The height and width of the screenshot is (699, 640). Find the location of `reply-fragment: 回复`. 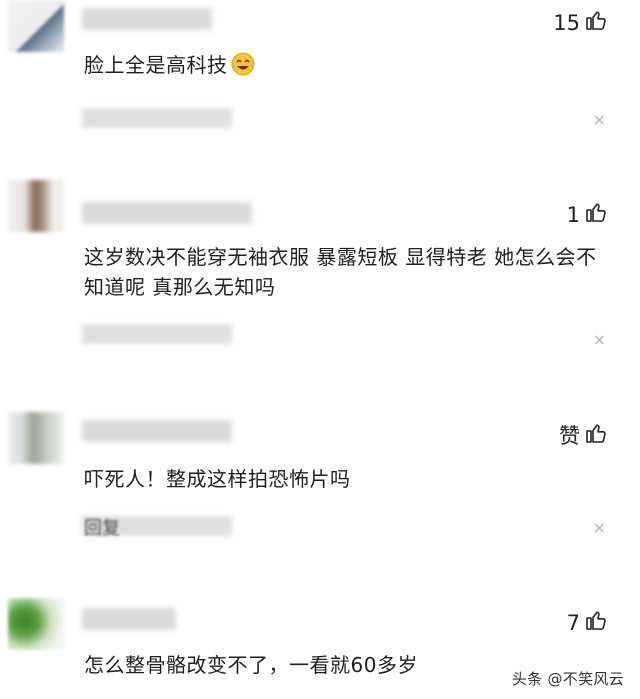

reply-fragment: 回复 is located at coordinates (102, 527).